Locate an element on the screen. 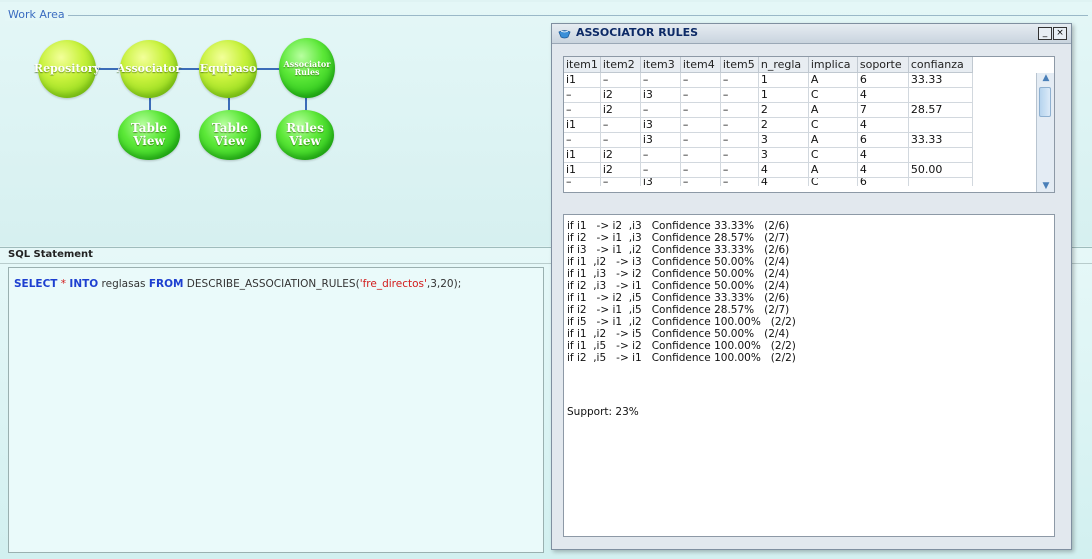  rule-line: if i1 -> i2 ,i3 Confidence 33.33% (2/6) is located at coordinates (678, 226).